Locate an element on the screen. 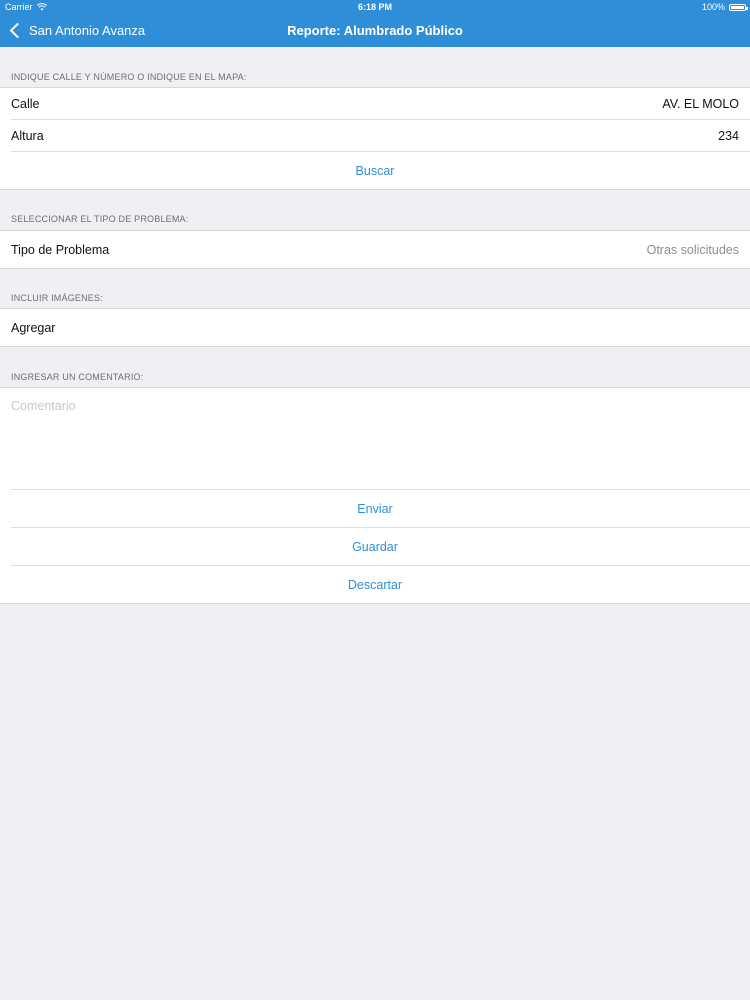 Image resolution: width=750 pixels, height=1000 pixels. images-group: Agregar is located at coordinates (375, 327).